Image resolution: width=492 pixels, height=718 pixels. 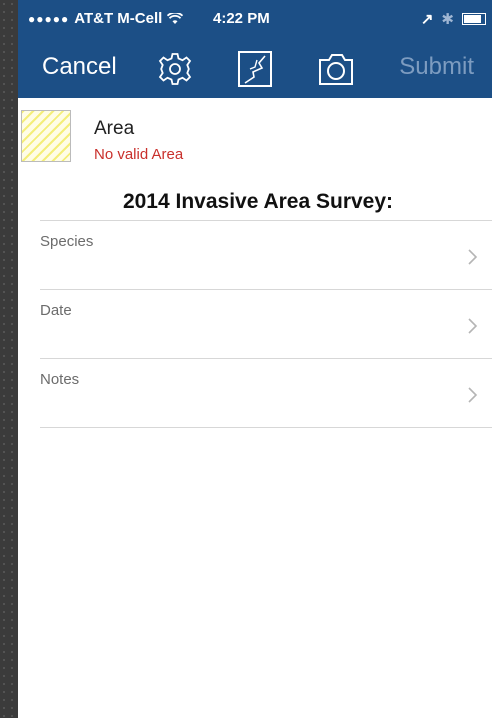 I want to click on field-label: Date, so click(x=56, y=310).